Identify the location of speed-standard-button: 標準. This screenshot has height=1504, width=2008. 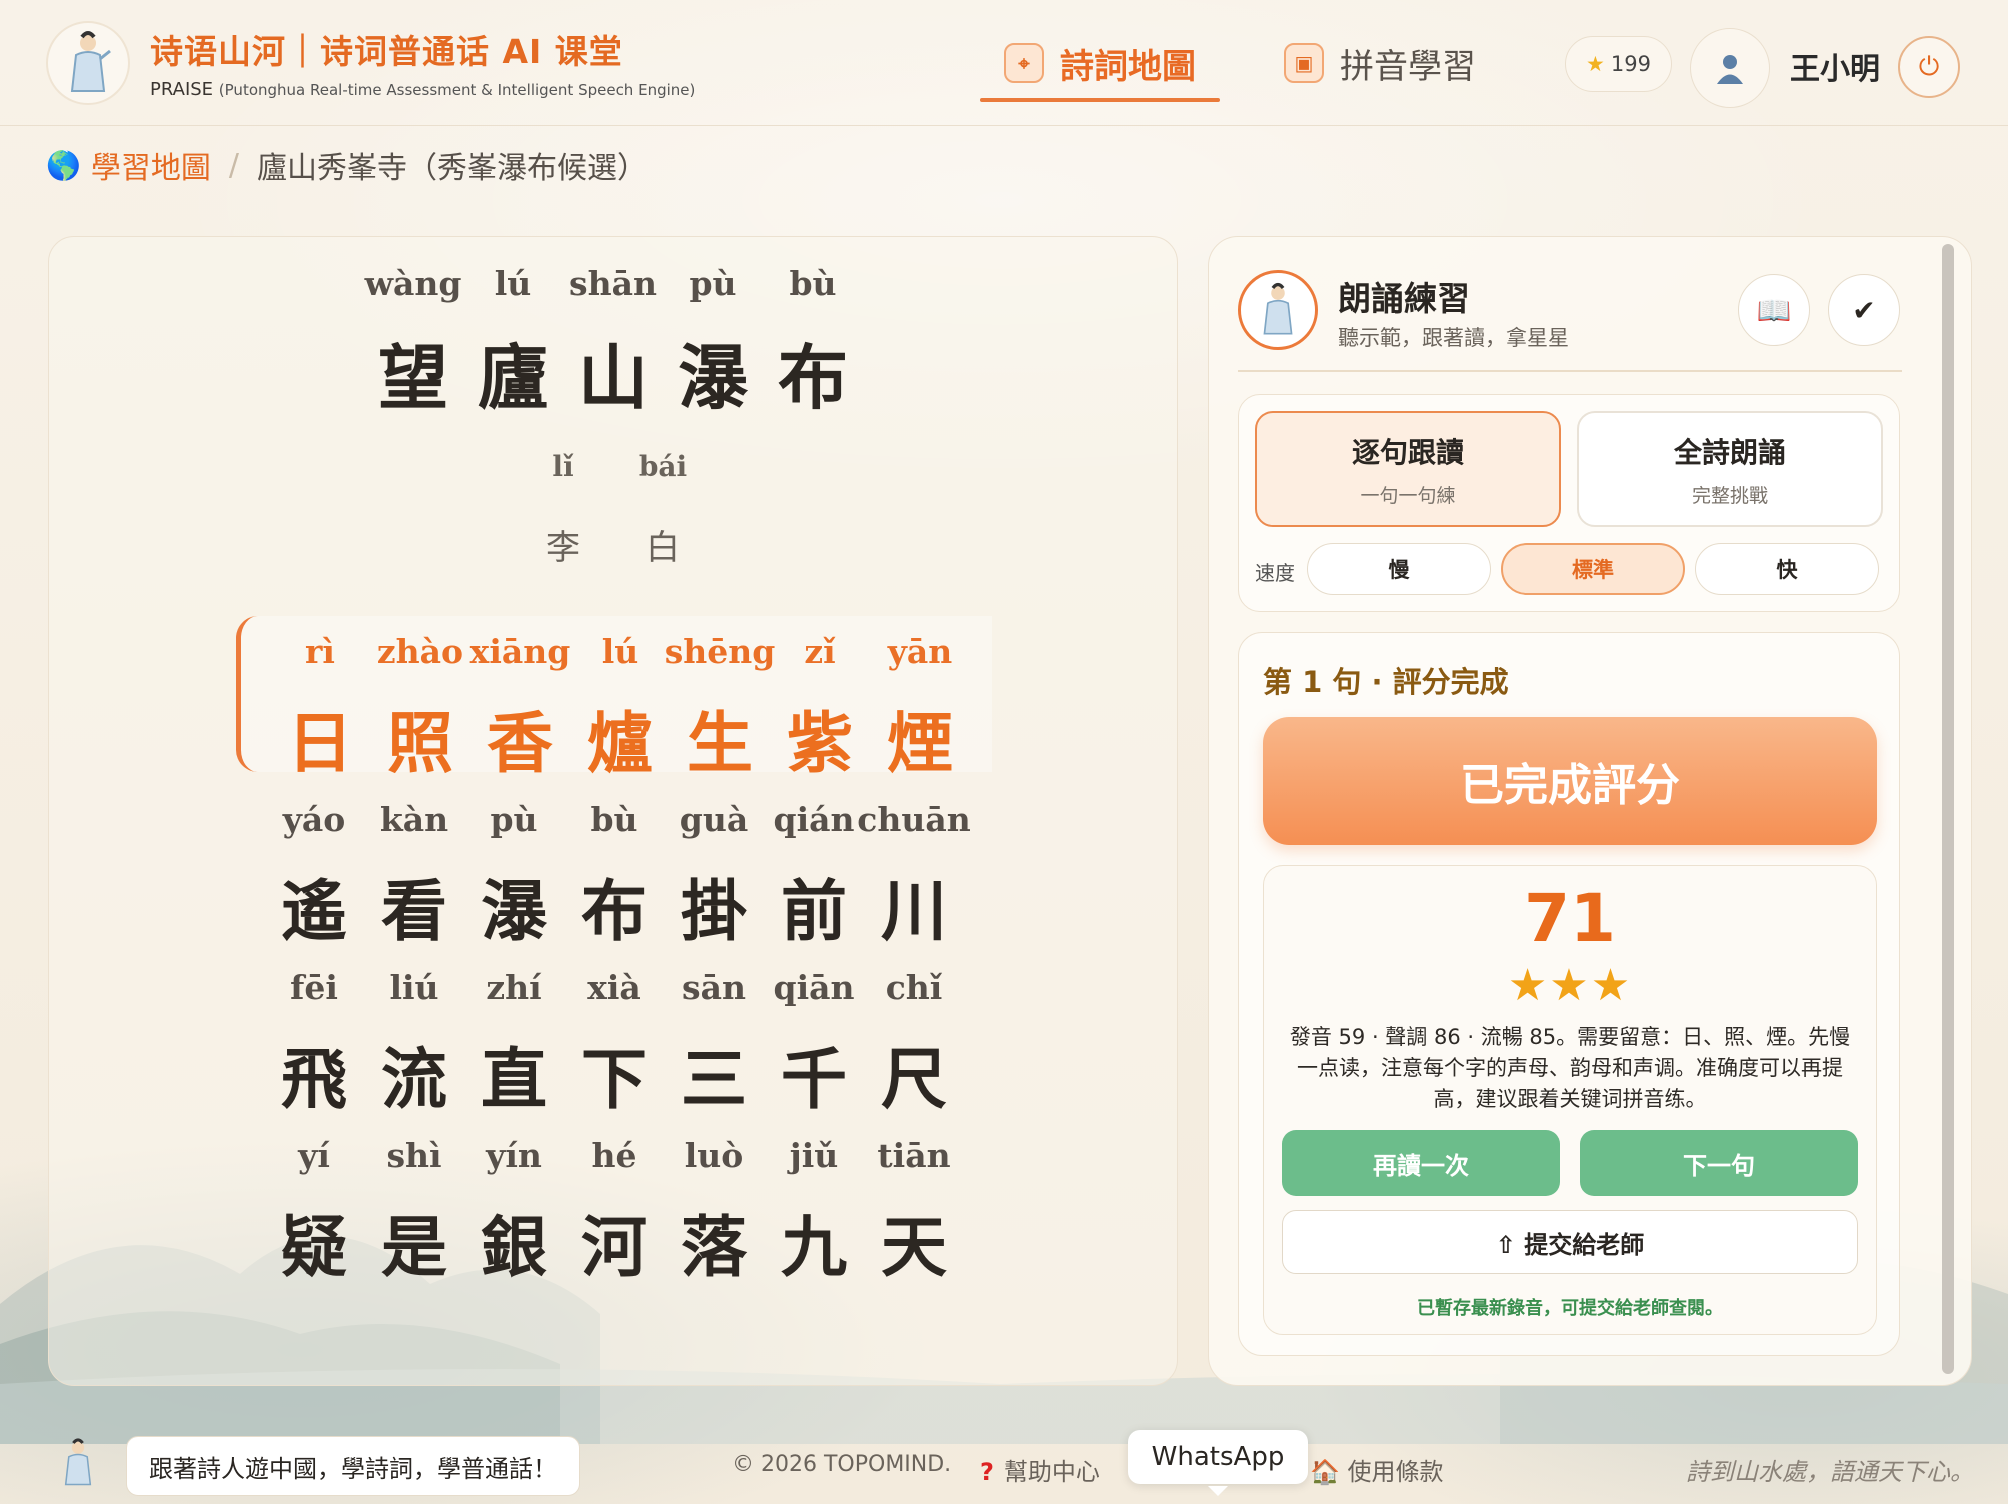
(1593, 569).